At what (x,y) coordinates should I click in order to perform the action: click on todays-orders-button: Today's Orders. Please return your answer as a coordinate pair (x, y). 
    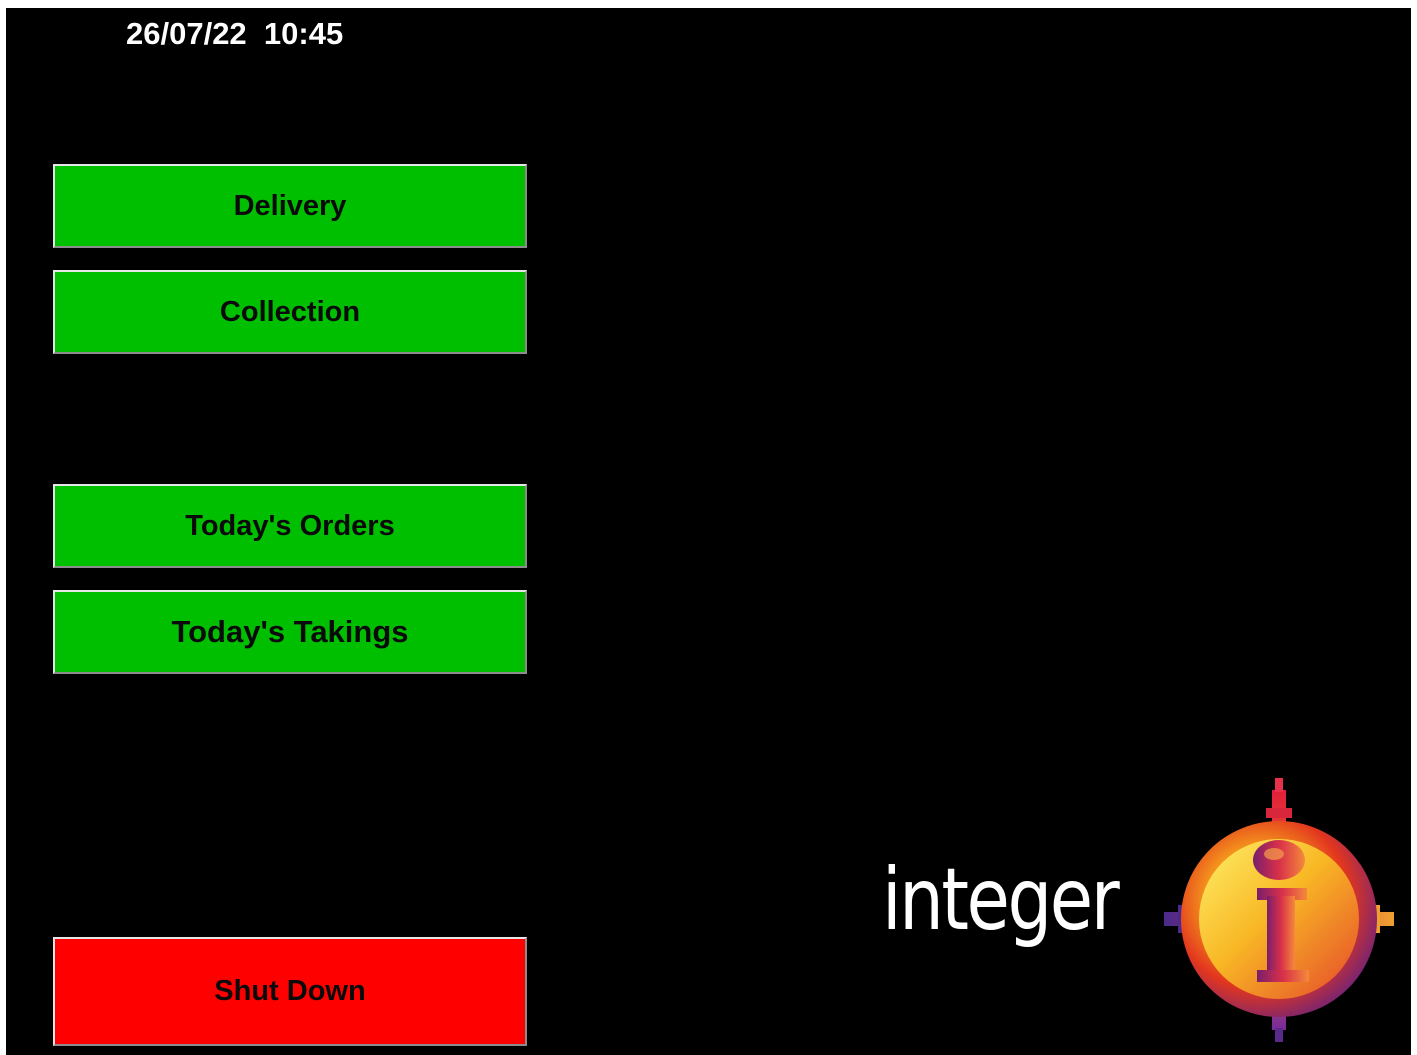
    Looking at the image, I should click on (290, 526).